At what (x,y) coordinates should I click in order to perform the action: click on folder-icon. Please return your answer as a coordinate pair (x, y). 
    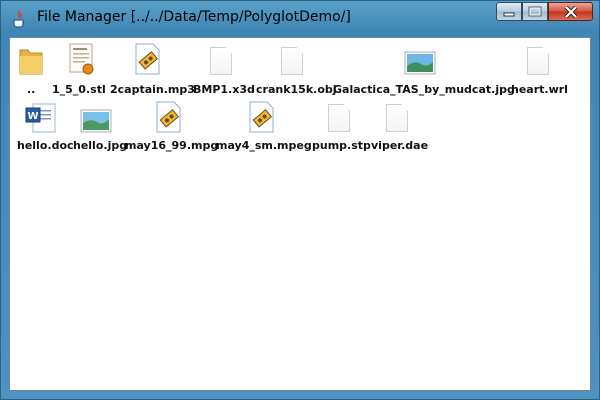
    Looking at the image, I should click on (31, 62).